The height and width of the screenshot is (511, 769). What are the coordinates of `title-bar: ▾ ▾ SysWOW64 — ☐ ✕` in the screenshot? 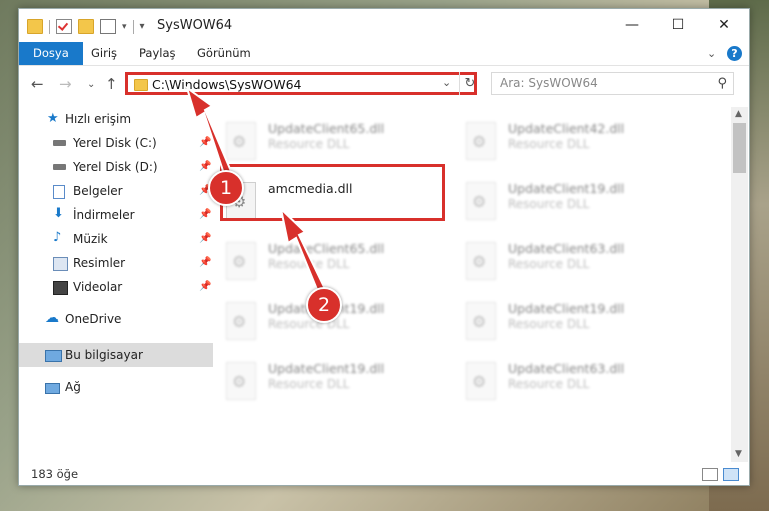 It's located at (384, 25).